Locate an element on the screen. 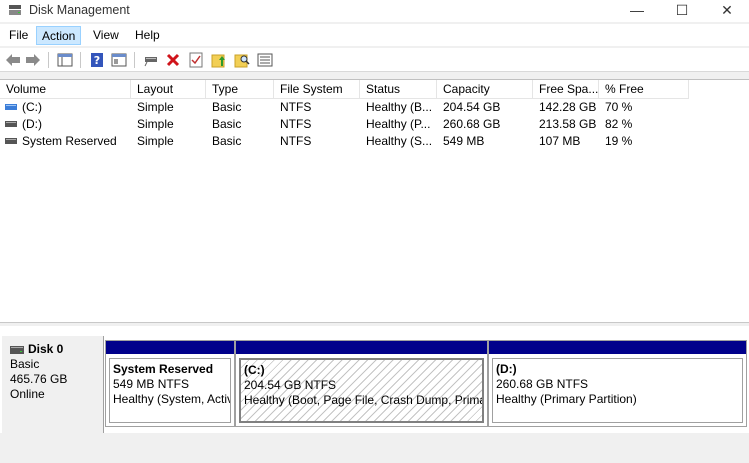  cell-percent-free: 70 % is located at coordinates (619, 107).